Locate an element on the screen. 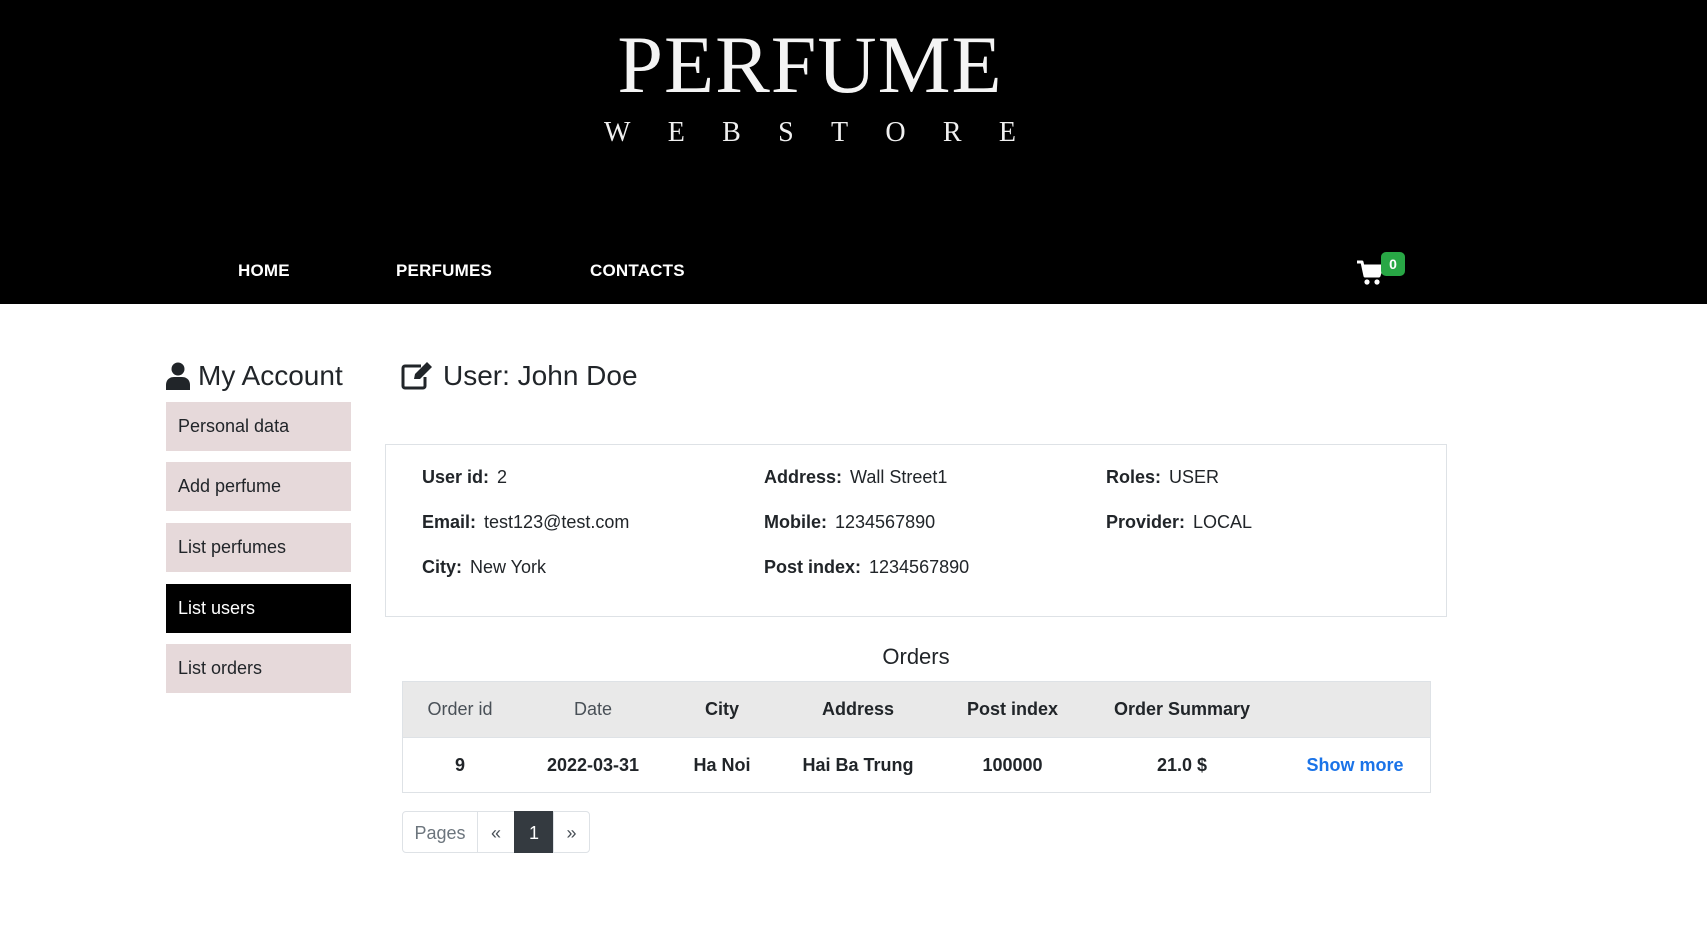 The width and height of the screenshot is (1707, 928). address-value: Wall Street1 is located at coordinates (899, 477).